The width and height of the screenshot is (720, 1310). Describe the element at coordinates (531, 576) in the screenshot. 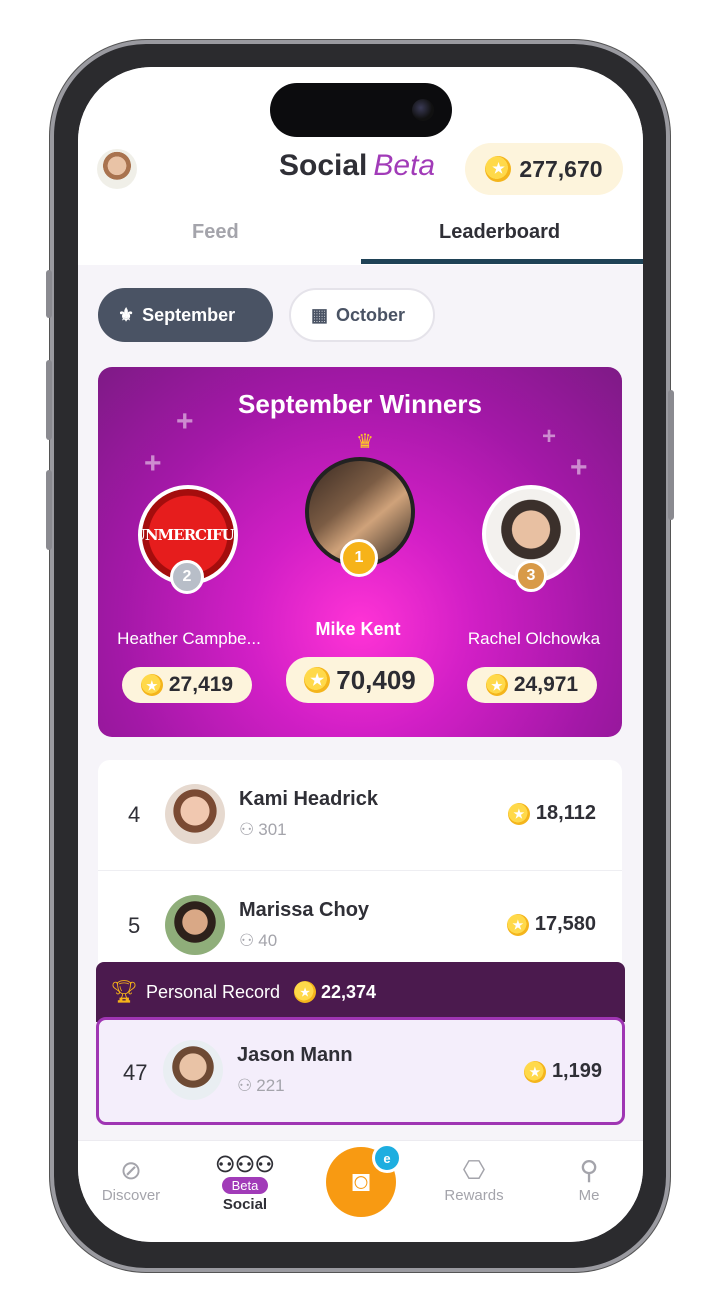

I see `medal-third-icon: 3` at that location.